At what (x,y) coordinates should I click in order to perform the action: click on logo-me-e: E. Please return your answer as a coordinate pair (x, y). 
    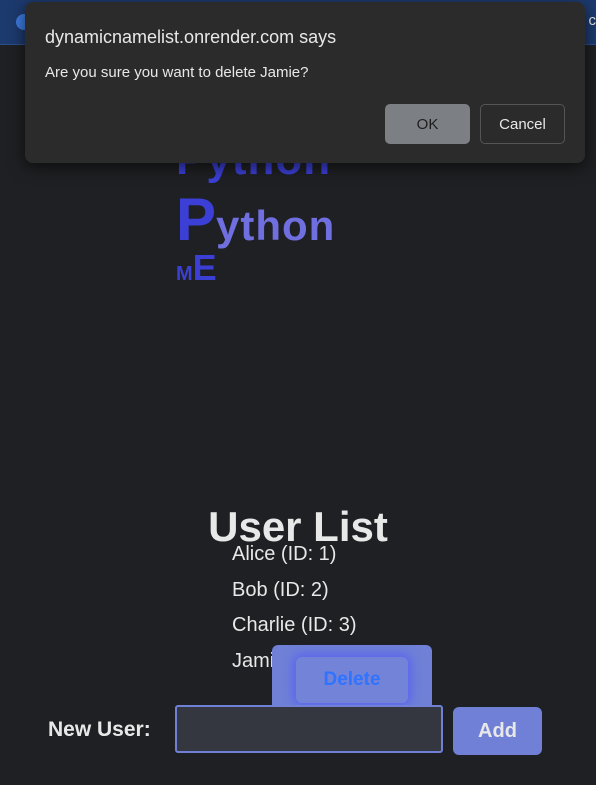
    Looking at the image, I should click on (204, 267).